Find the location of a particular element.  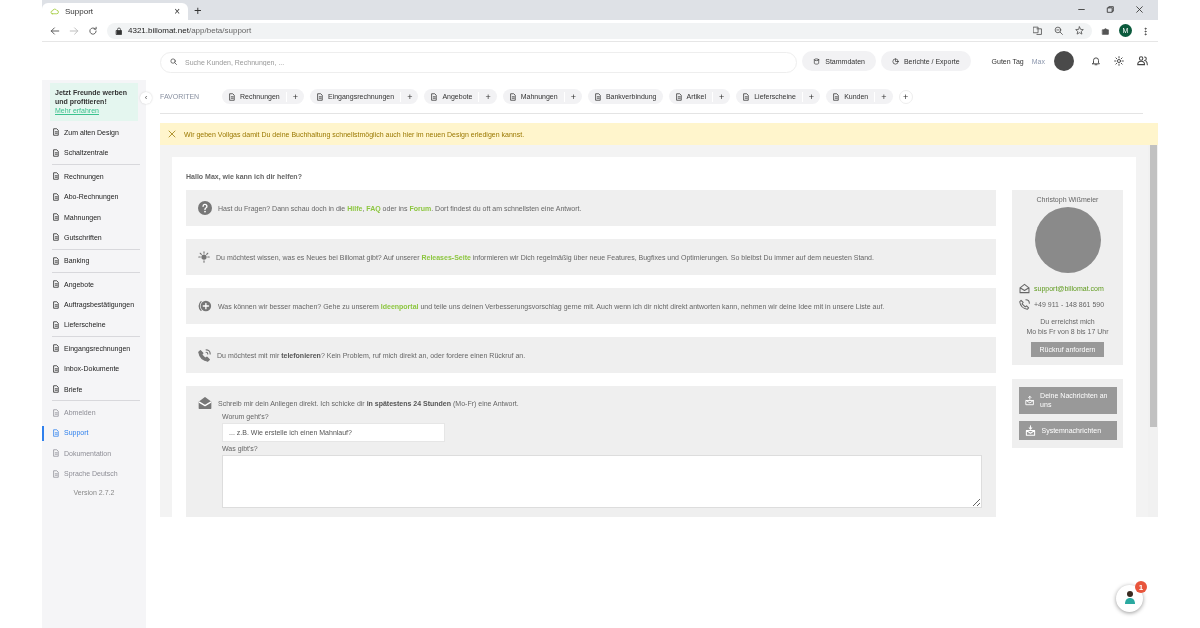

message-field is located at coordinates (602, 481).